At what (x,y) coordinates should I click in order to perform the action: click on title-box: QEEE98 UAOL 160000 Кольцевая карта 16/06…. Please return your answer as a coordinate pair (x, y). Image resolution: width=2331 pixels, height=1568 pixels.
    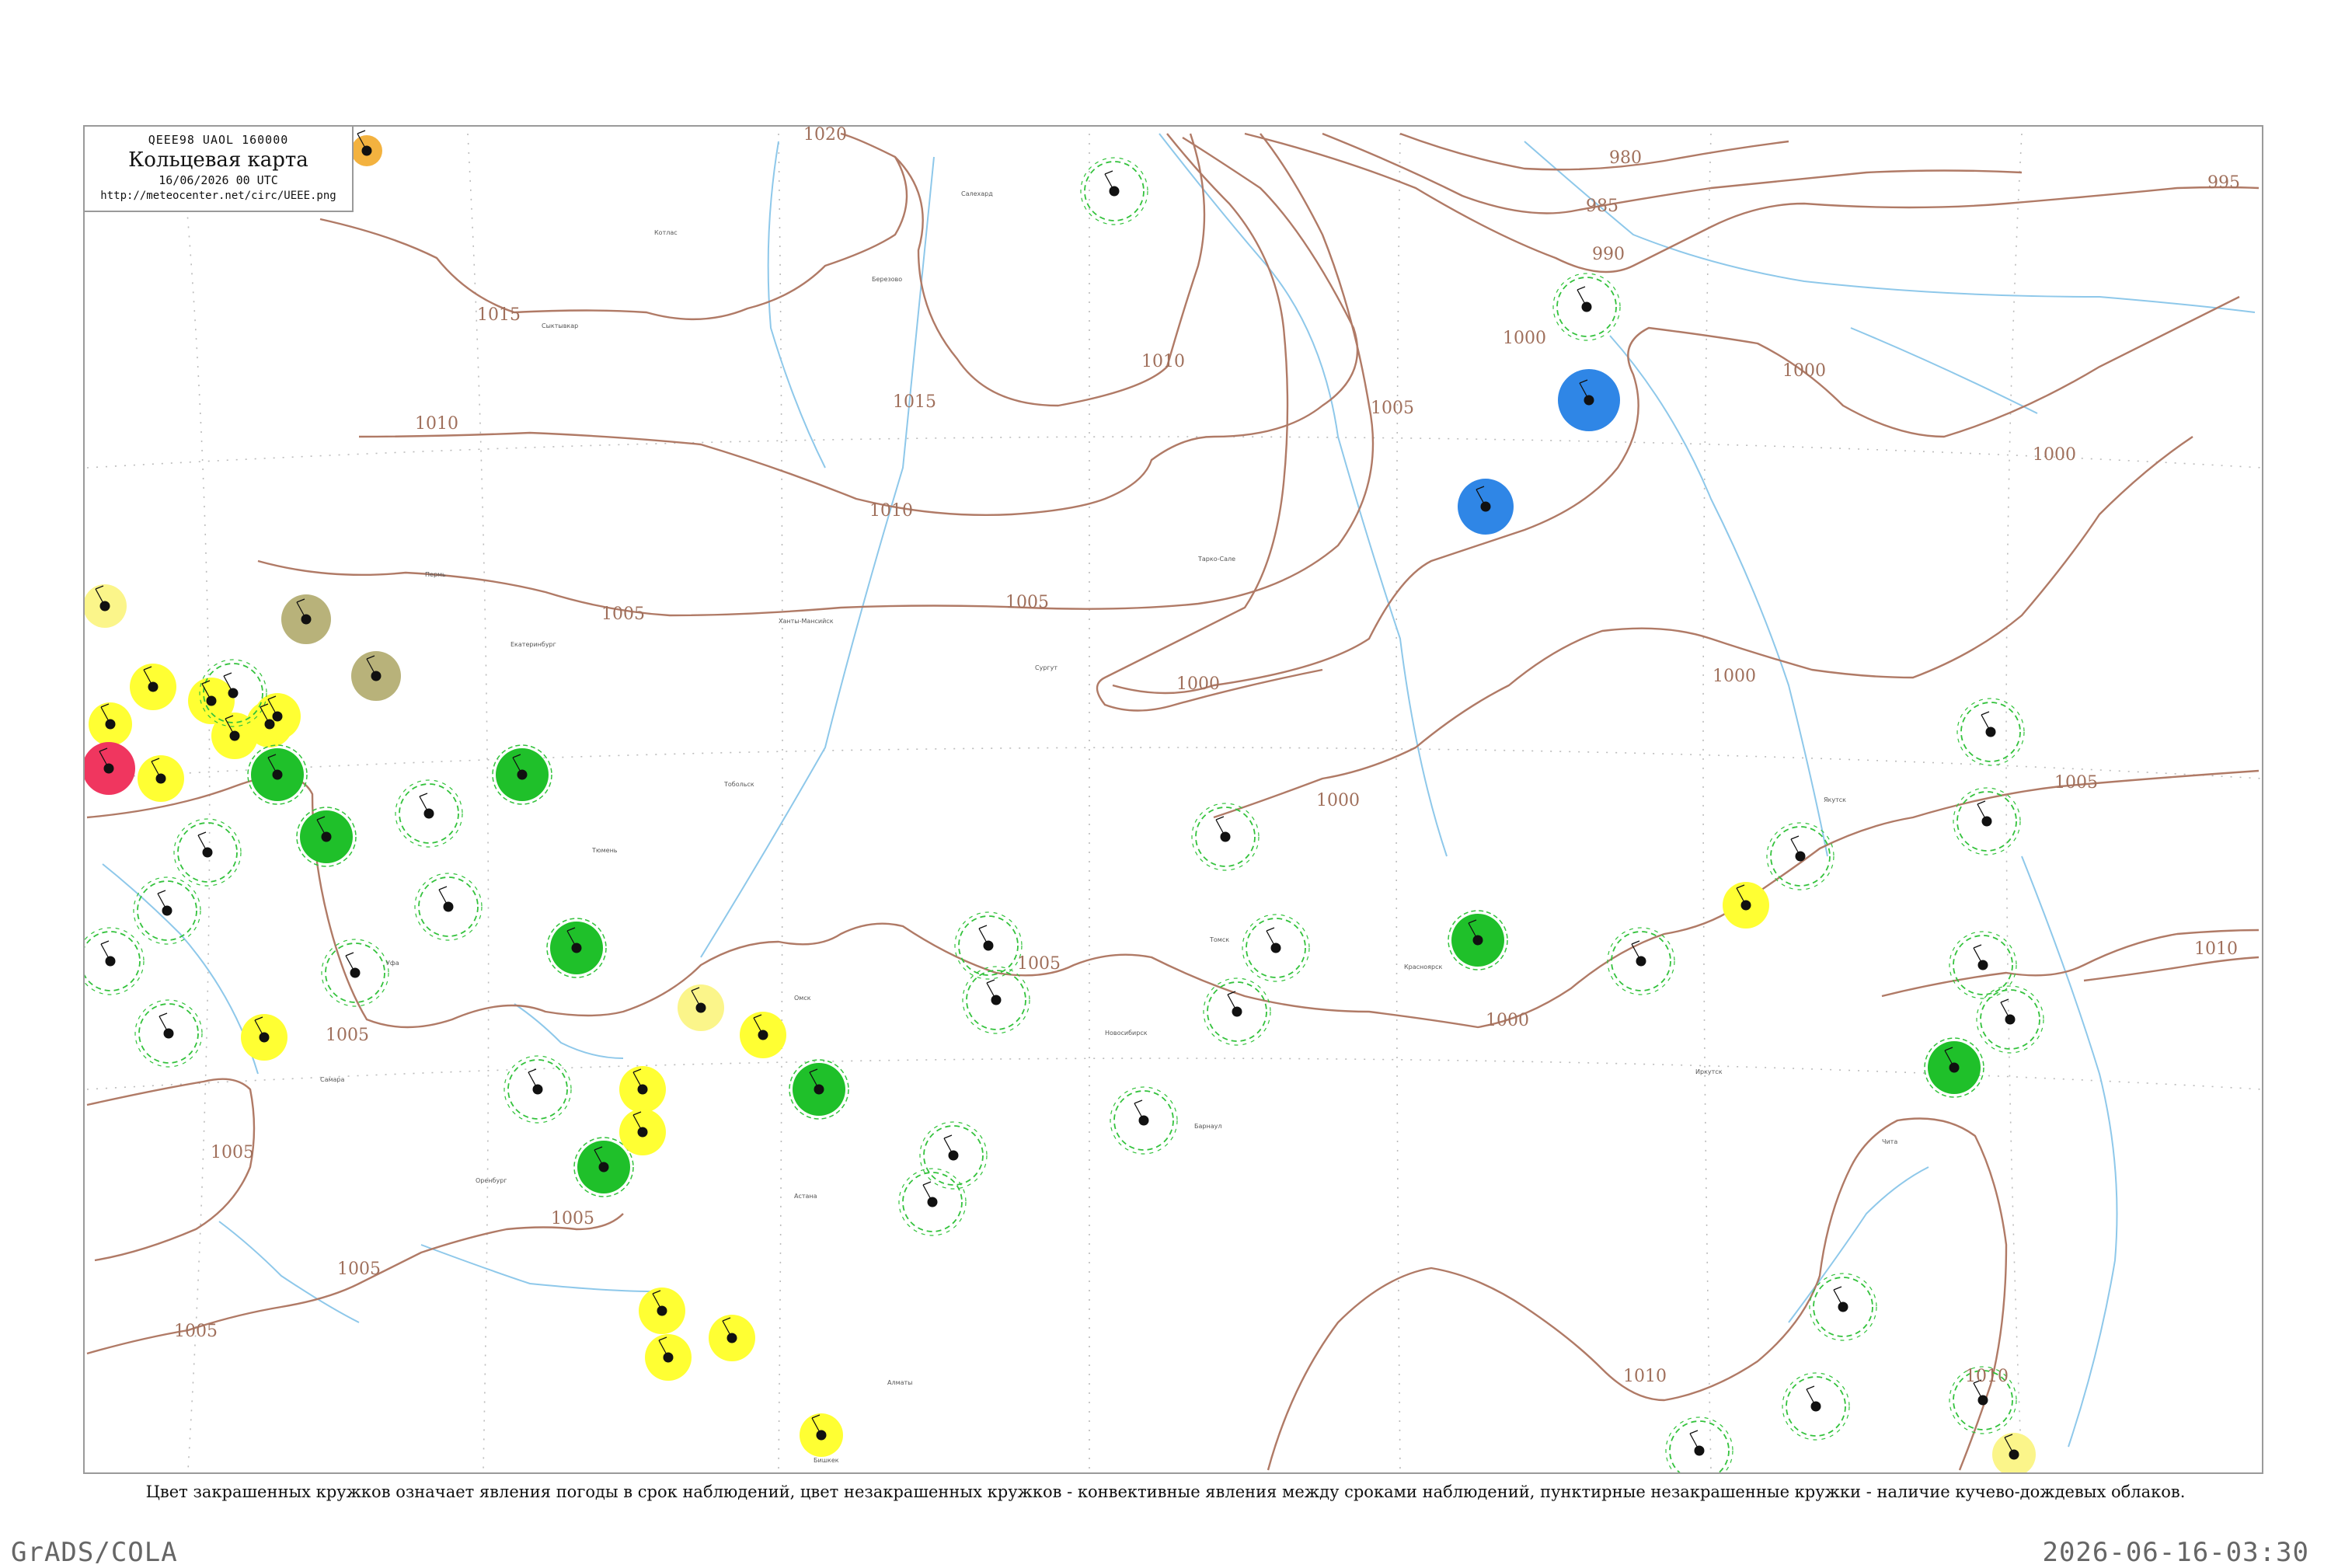
    Looking at the image, I should click on (219, 168).